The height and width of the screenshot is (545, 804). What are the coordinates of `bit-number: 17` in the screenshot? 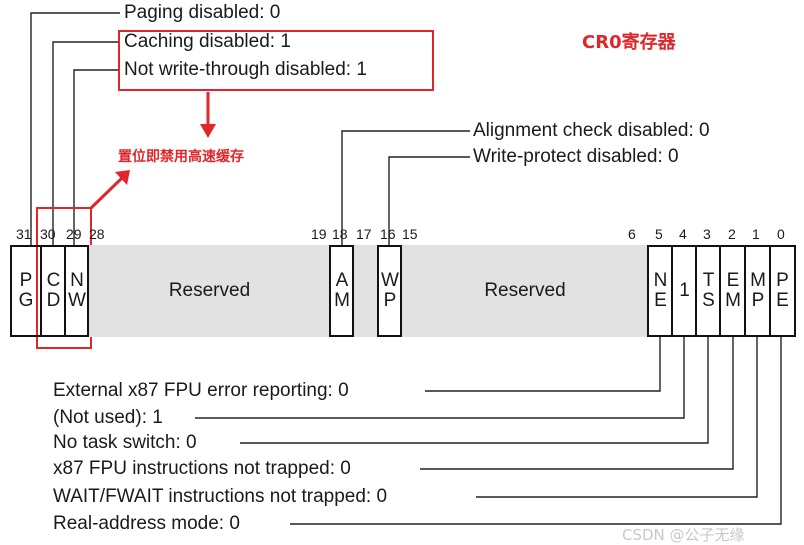 It's located at (364, 234).